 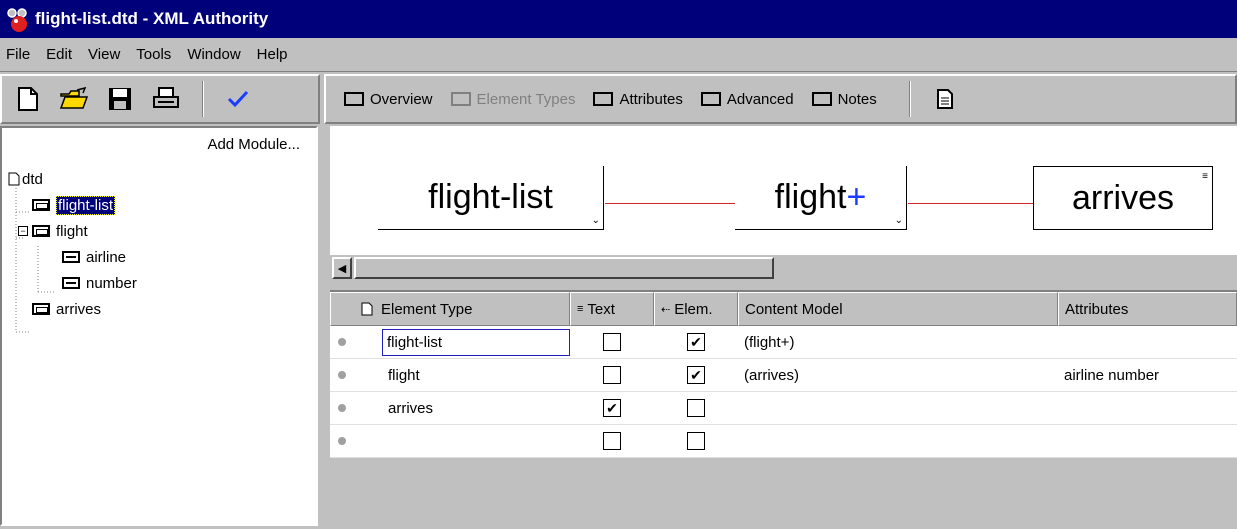 What do you see at coordinates (1097, 309) in the screenshot?
I see `col-header-label: Attributes` at bounding box center [1097, 309].